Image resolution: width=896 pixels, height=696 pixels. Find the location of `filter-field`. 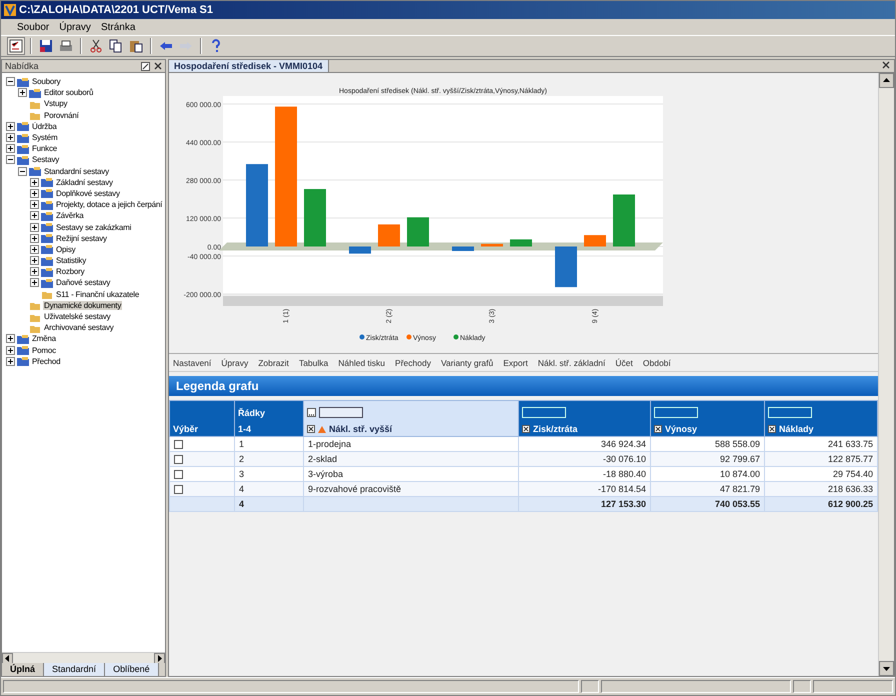

filter-field is located at coordinates (341, 412).